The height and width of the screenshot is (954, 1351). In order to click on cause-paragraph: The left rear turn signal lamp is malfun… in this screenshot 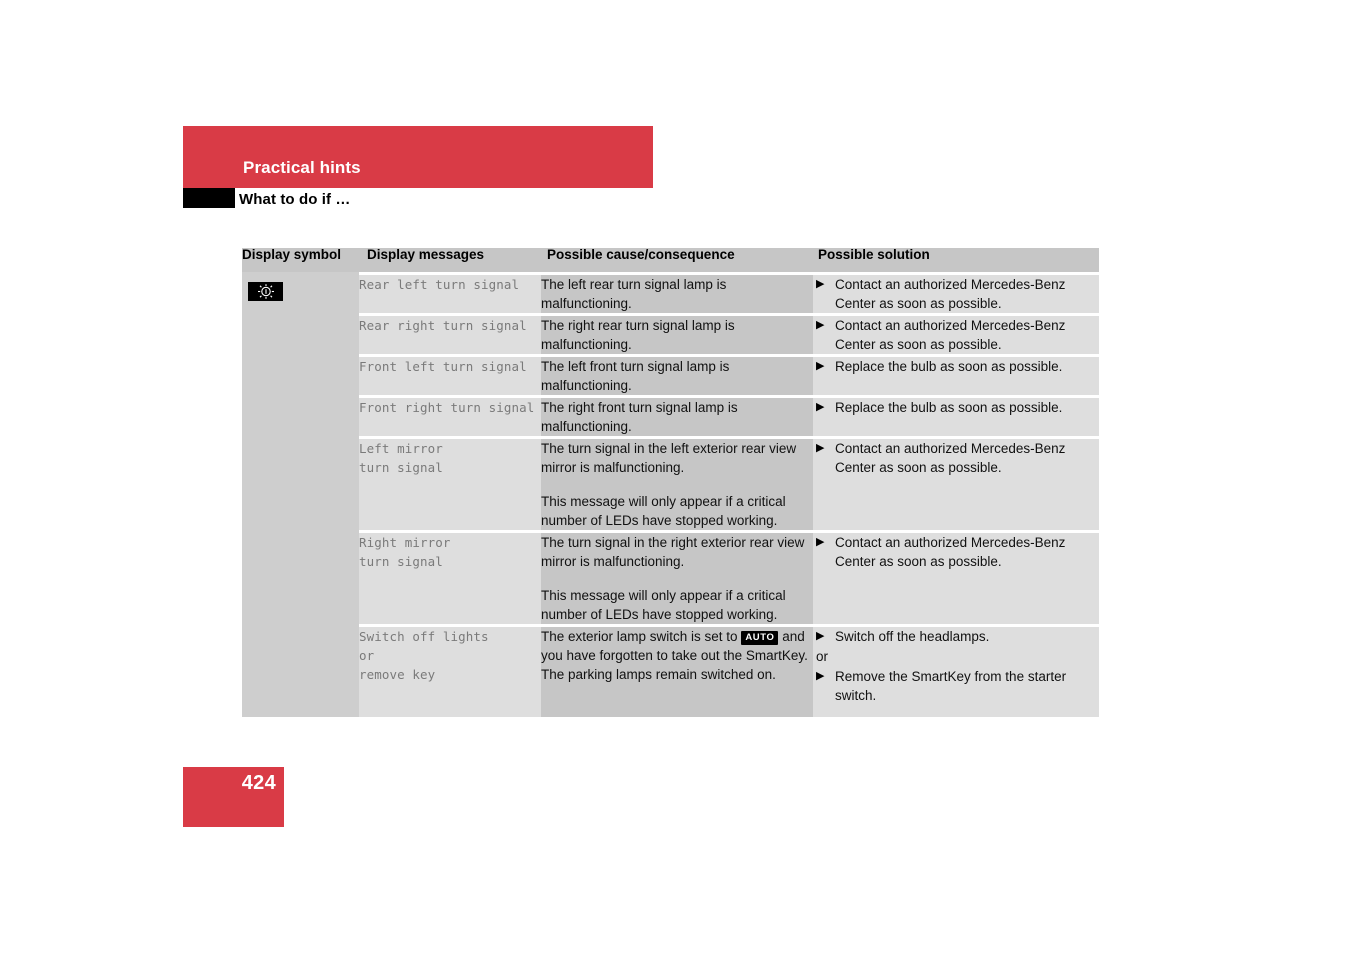, I will do `click(634, 294)`.